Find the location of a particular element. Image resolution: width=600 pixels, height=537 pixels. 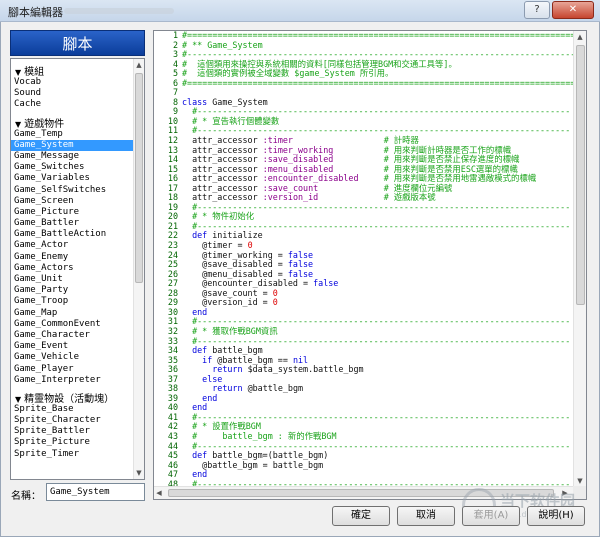

script-list-item: Sprite_Character is located at coordinates (72, 420).